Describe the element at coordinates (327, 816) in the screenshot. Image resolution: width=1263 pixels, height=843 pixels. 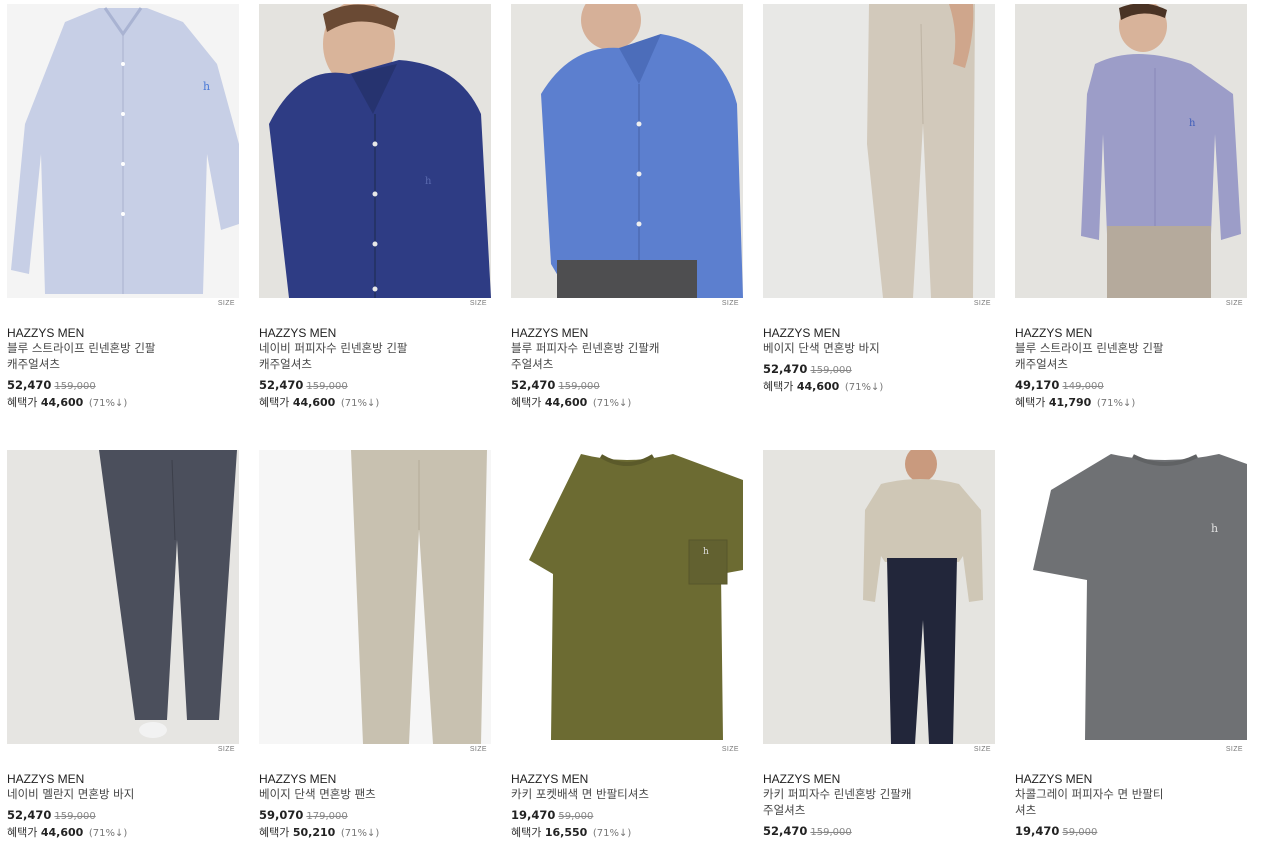
I see `original-price: 179,000` at that location.